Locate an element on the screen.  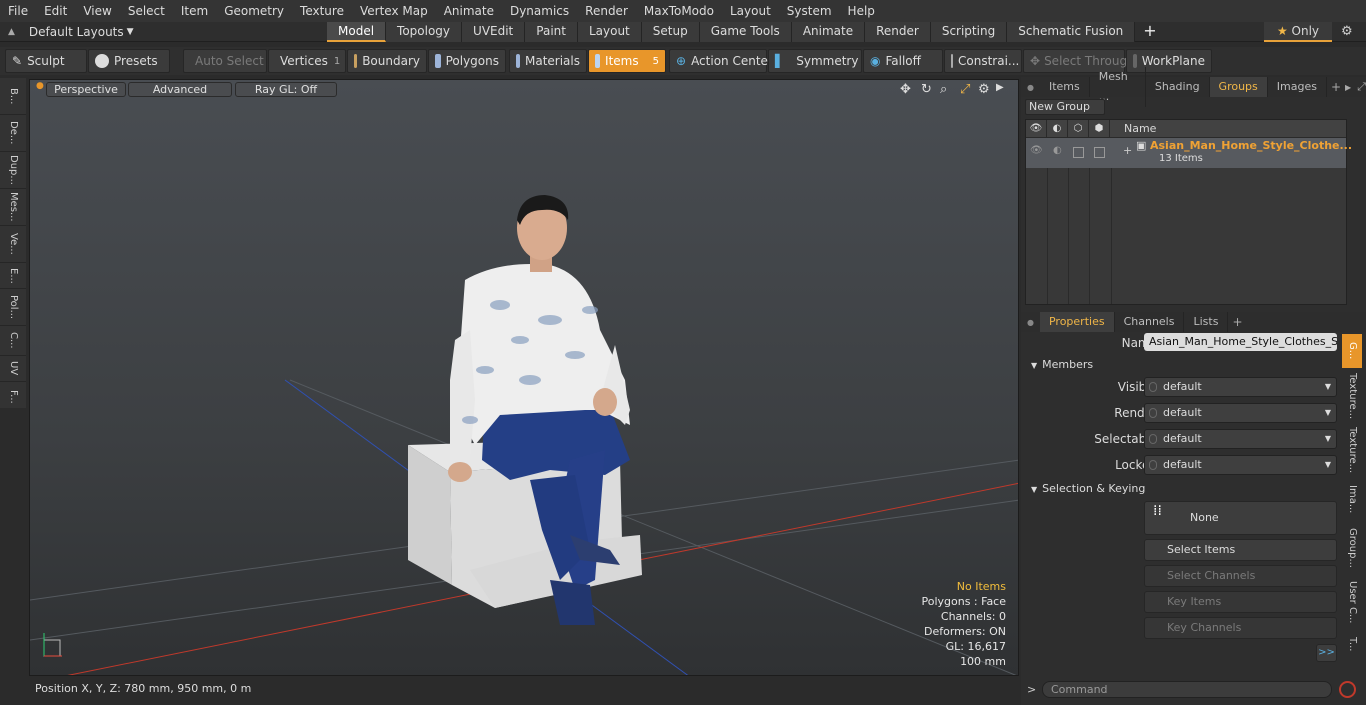
tab-channels: Channels is located at coordinates (1150, 322).